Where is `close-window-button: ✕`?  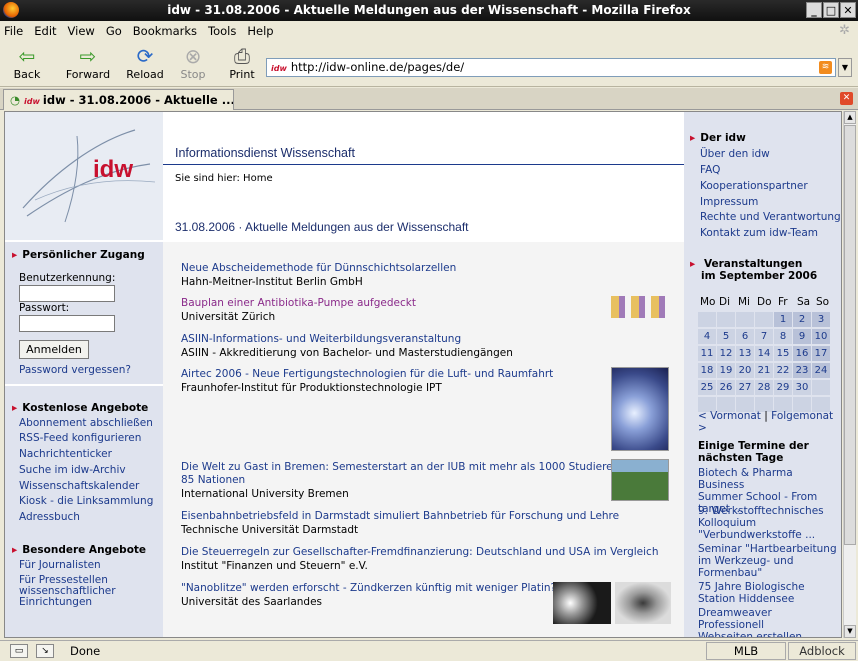 close-window-button: ✕ is located at coordinates (848, 10).